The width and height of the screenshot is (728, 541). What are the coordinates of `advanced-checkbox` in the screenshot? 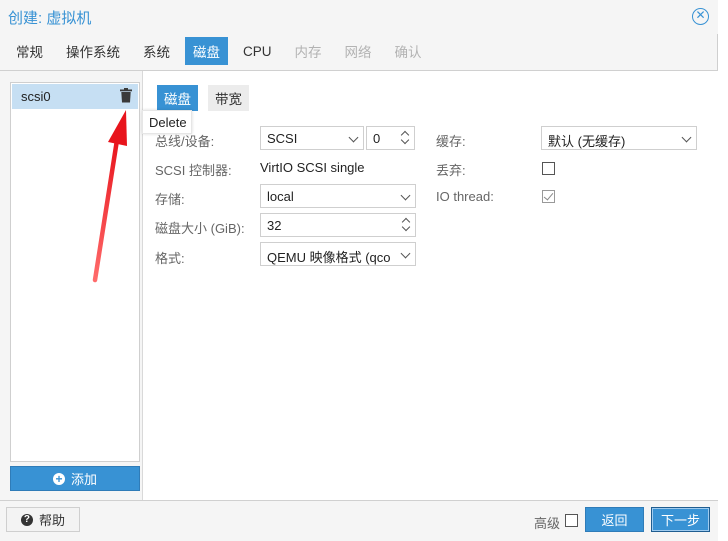 It's located at (571, 520).